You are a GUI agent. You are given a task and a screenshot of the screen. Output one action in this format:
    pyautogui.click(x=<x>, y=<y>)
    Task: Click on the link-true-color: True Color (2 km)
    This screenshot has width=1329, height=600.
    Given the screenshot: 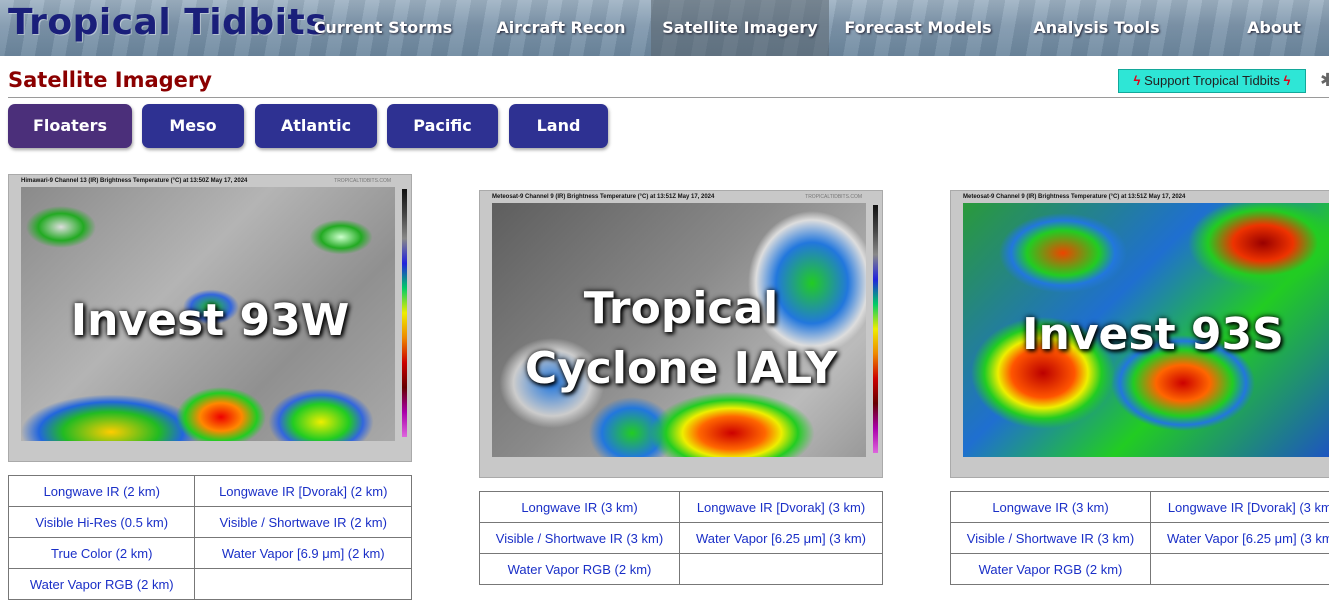 What is the action you would take?
    pyautogui.click(x=101, y=553)
    